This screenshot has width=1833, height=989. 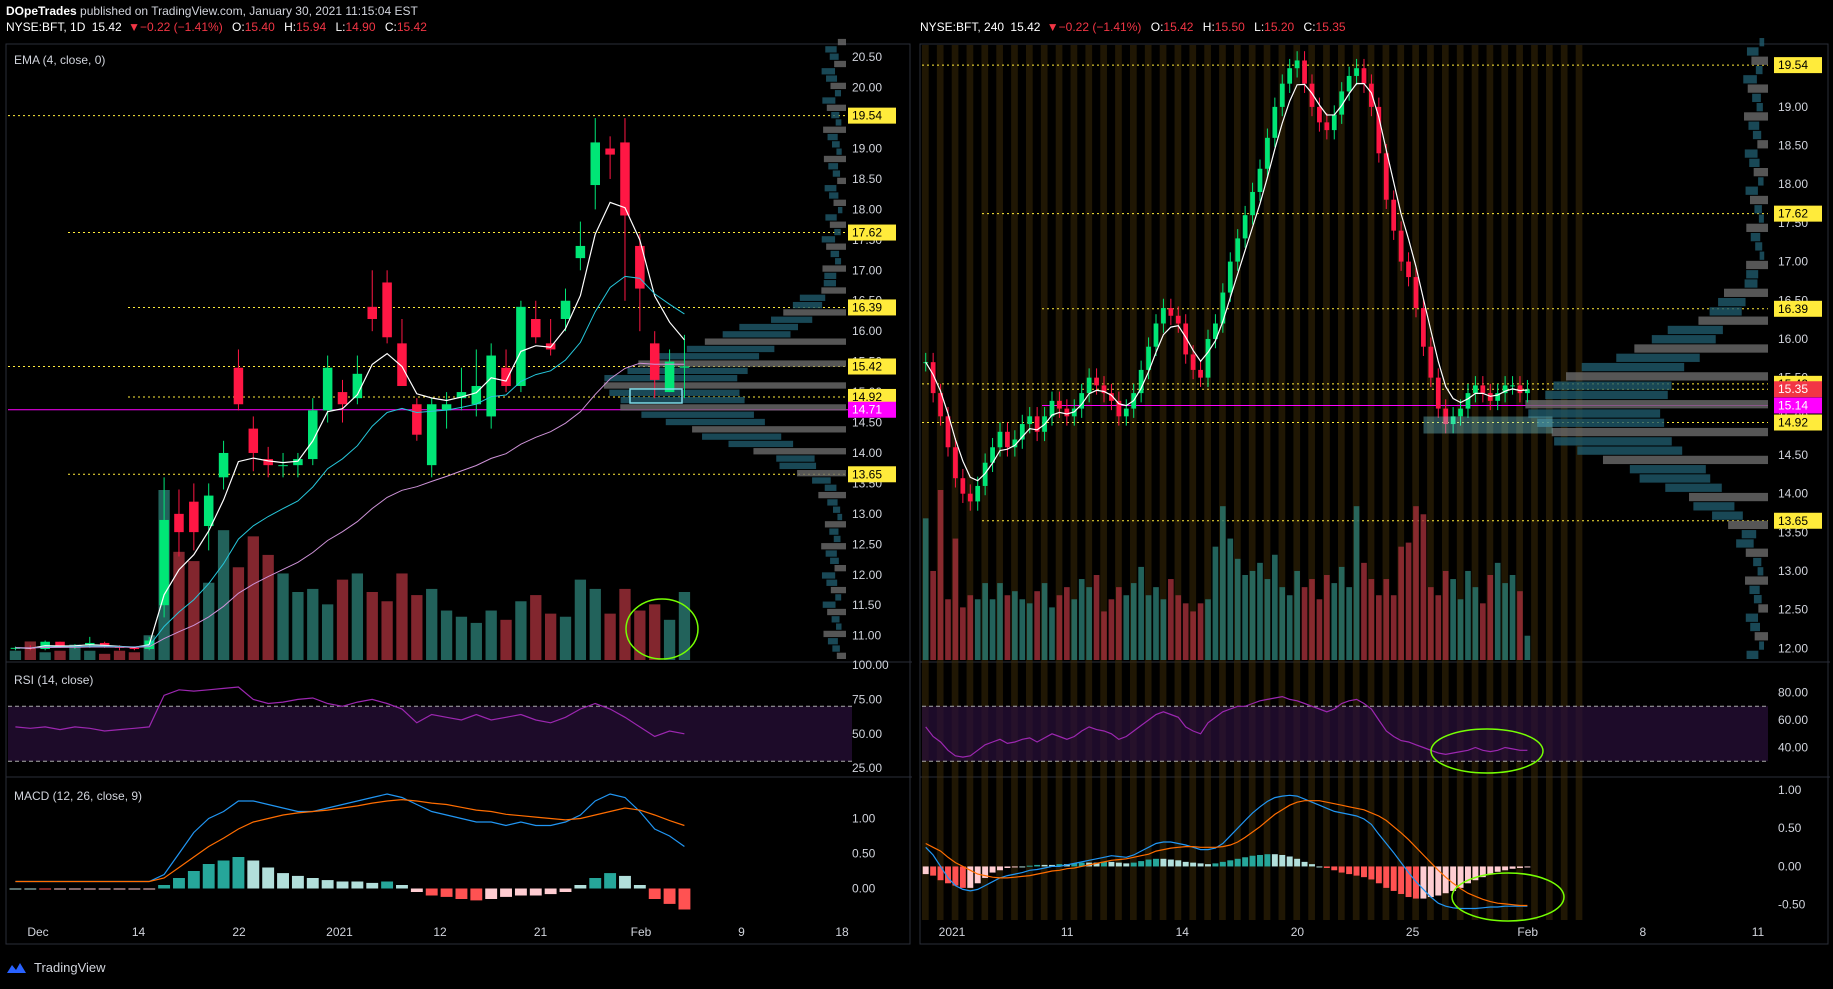 I want to click on macd-label: MACD (12, 26, close, 9), so click(x=78, y=796).